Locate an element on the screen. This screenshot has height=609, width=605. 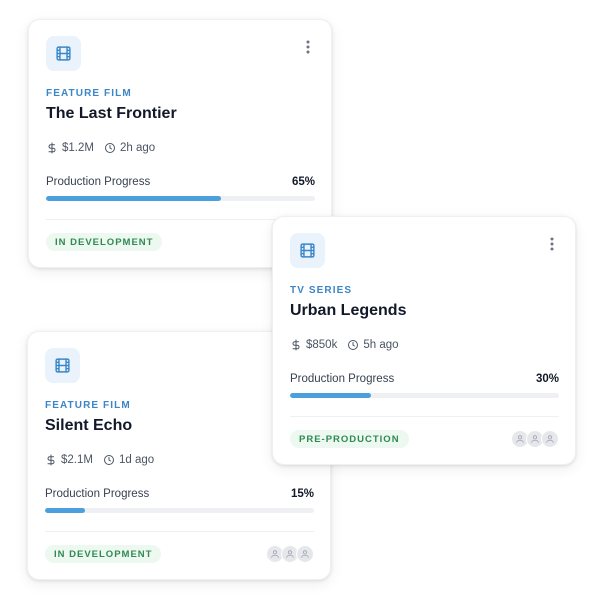
progress-percent: 65% is located at coordinates (303, 182).